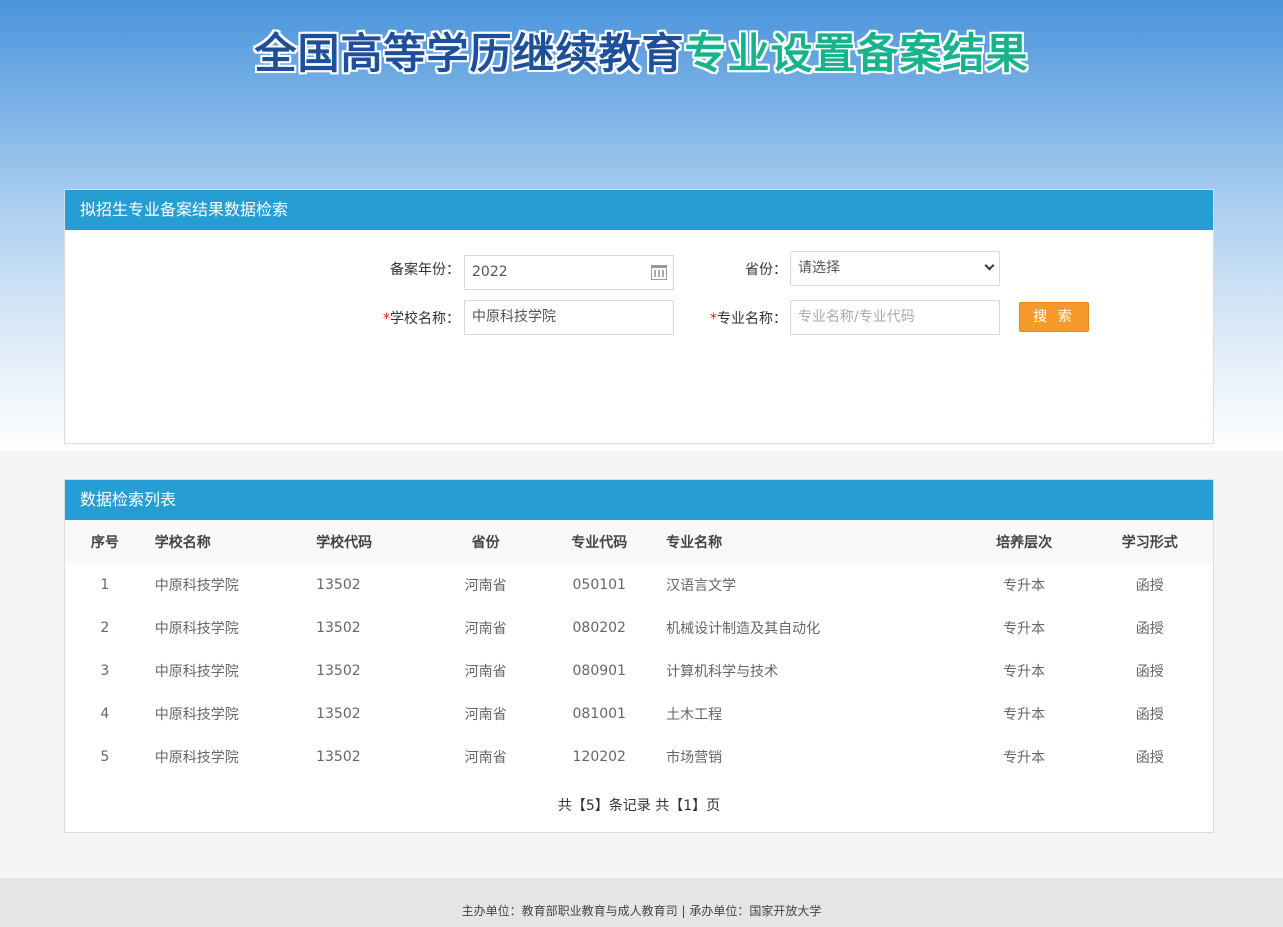  Describe the element at coordinates (812, 541) in the screenshot. I see `column-header: 专业名称` at that location.